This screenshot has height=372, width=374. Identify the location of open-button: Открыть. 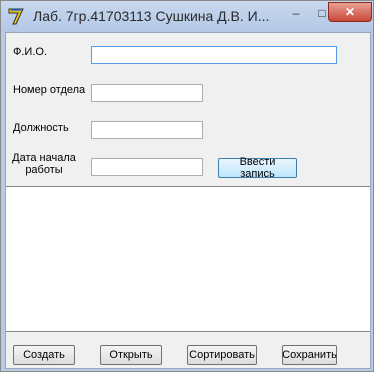
(131, 355).